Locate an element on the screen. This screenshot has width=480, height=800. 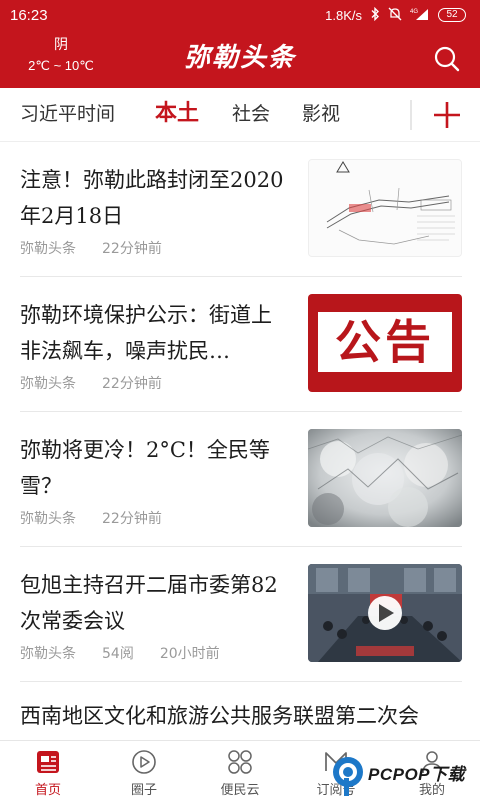
news-title: 弥勒将更冷！2°C！全民等雪？ is located at coordinates (145, 468).